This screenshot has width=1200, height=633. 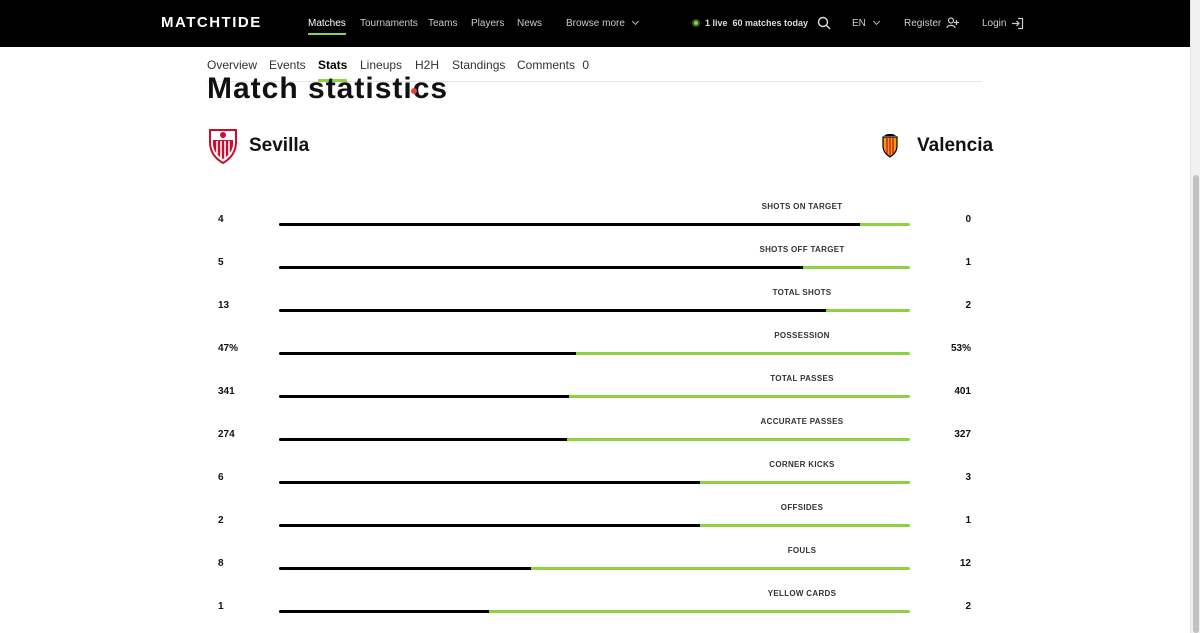 What do you see at coordinates (224, 305) in the screenshot?
I see `stat-home-value: 13` at bounding box center [224, 305].